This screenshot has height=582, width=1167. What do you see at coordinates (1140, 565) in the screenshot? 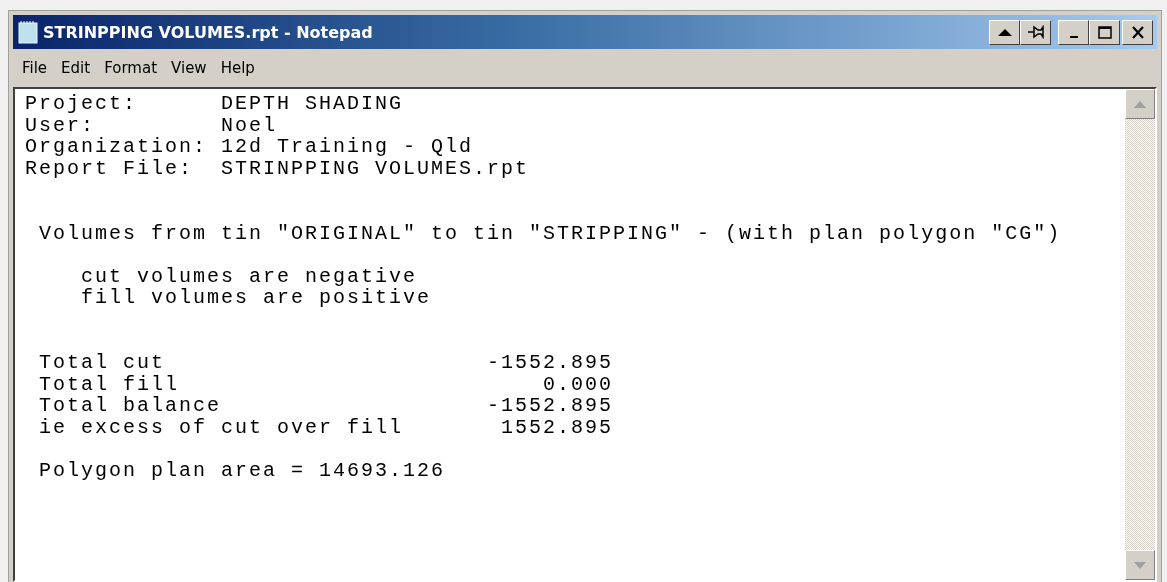
I see `scroll-down-icon` at bounding box center [1140, 565].